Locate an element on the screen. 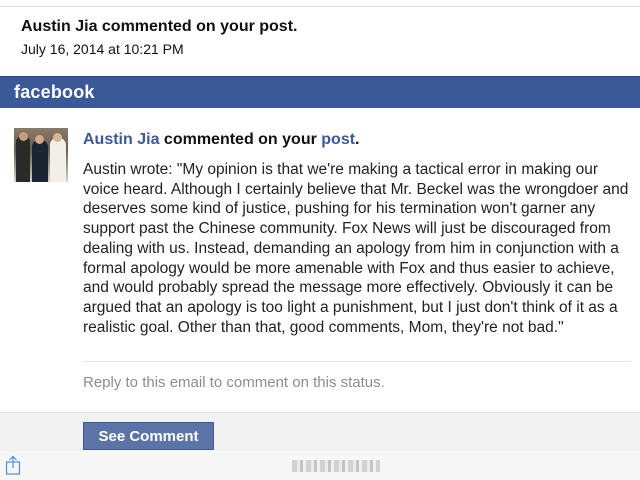 This screenshot has width=640, height=480. headline-end: . is located at coordinates (357, 139).